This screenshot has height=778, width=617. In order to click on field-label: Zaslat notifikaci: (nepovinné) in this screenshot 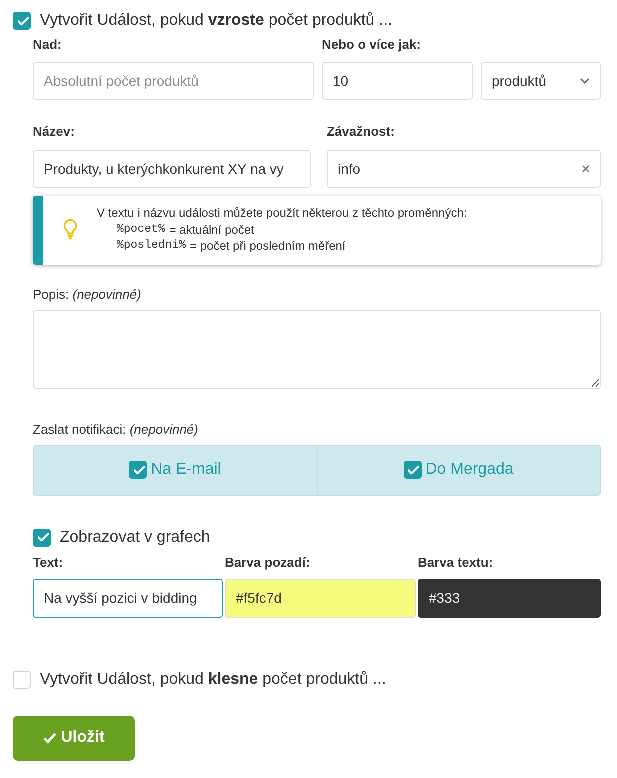, I will do `click(116, 430)`.